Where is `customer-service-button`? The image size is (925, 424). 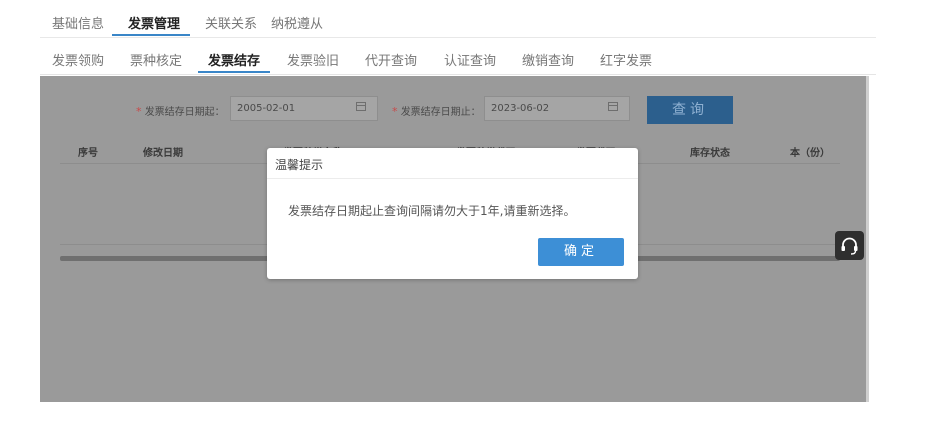 customer-service-button is located at coordinates (849, 245).